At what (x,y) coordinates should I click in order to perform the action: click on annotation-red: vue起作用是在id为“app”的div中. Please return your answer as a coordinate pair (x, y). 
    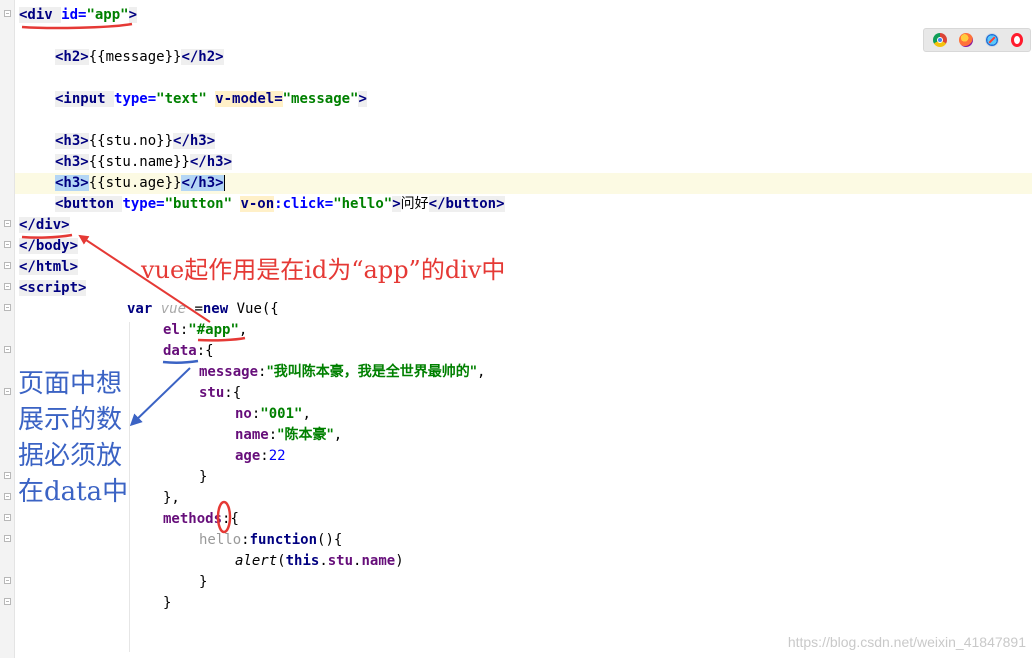
    Looking at the image, I should click on (323, 270).